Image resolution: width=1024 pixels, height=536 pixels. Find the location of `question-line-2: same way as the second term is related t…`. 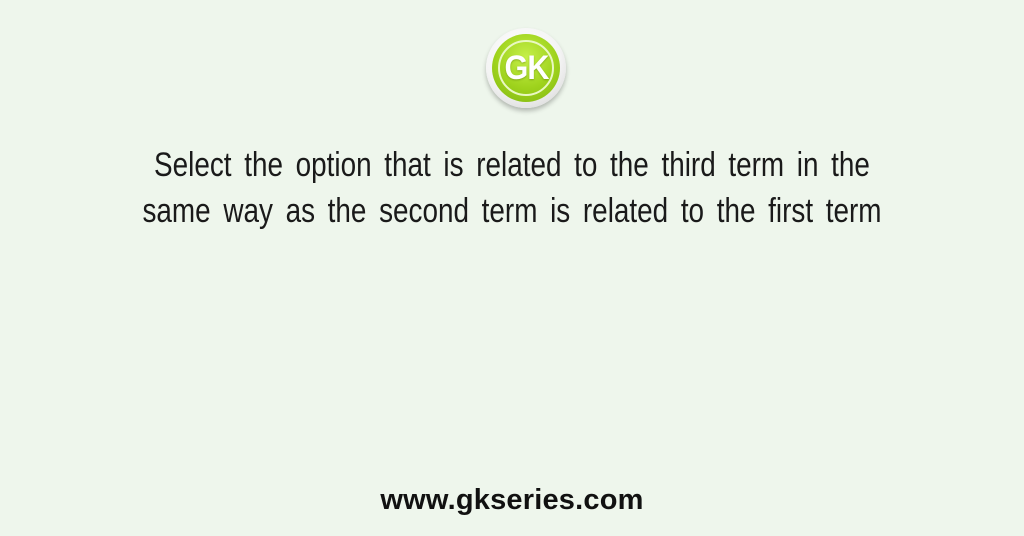

question-line-2: same way as the second term is related t… is located at coordinates (512, 211).